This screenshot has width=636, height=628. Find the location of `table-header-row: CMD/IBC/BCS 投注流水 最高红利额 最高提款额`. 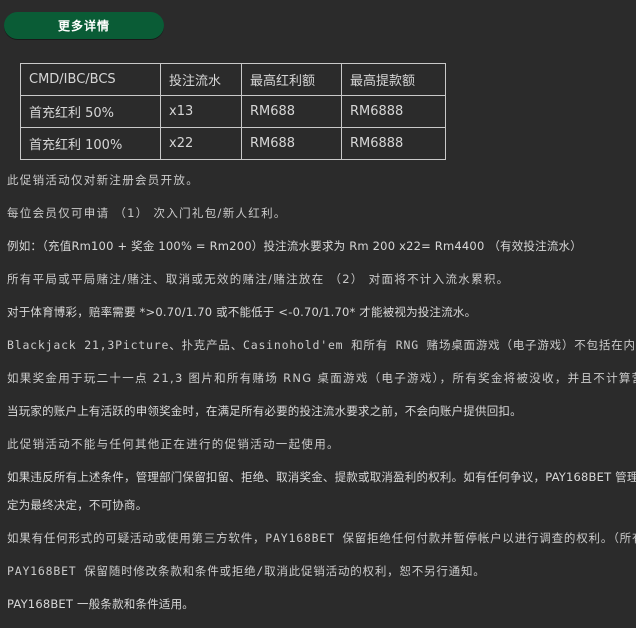

table-header-row: CMD/IBC/BCS 投注流水 最高红利额 最高提款额 is located at coordinates (233, 79).